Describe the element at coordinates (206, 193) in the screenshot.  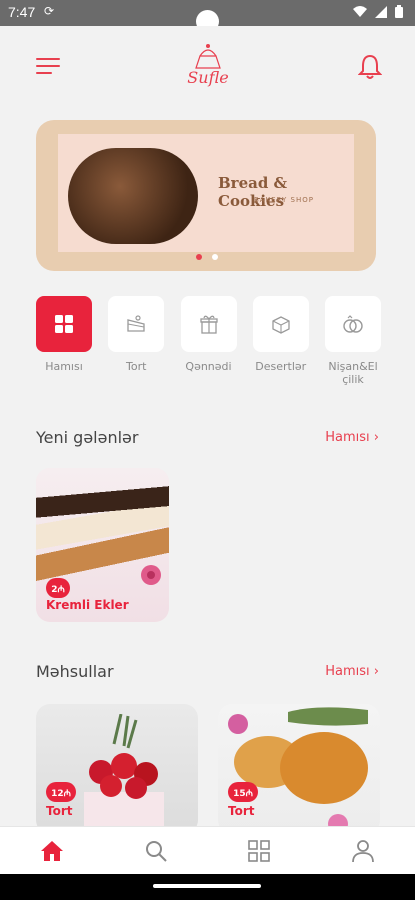
I see `banner-card: Bread & Cookies BAKERY SHOP` at that location.